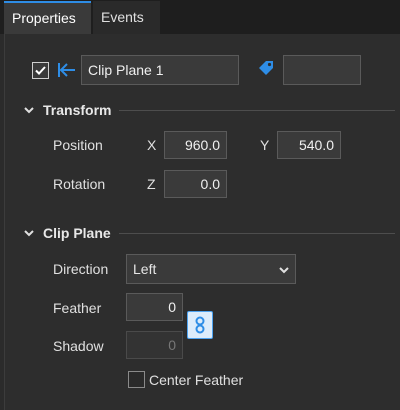 This screenshot has height=410, width=400. I want to click on clip-plane-section-header: Clip Plane, so click(209, 233).